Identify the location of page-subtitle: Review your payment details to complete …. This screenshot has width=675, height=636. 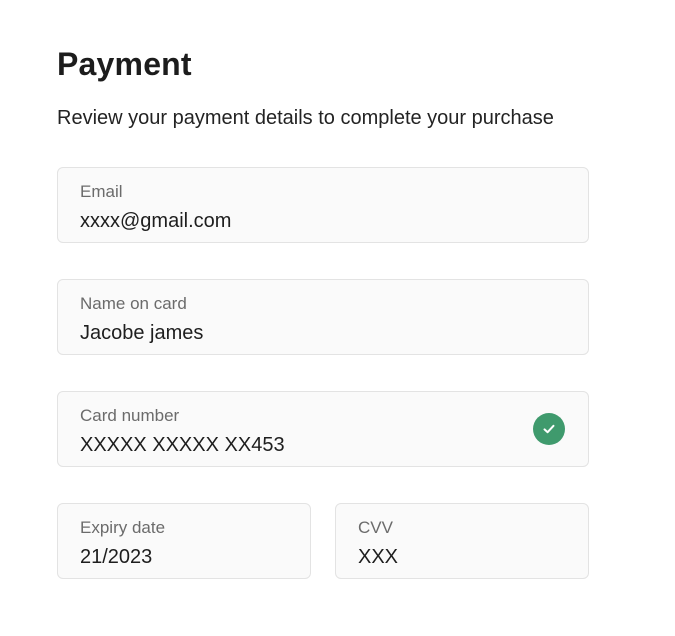
(305, 118).